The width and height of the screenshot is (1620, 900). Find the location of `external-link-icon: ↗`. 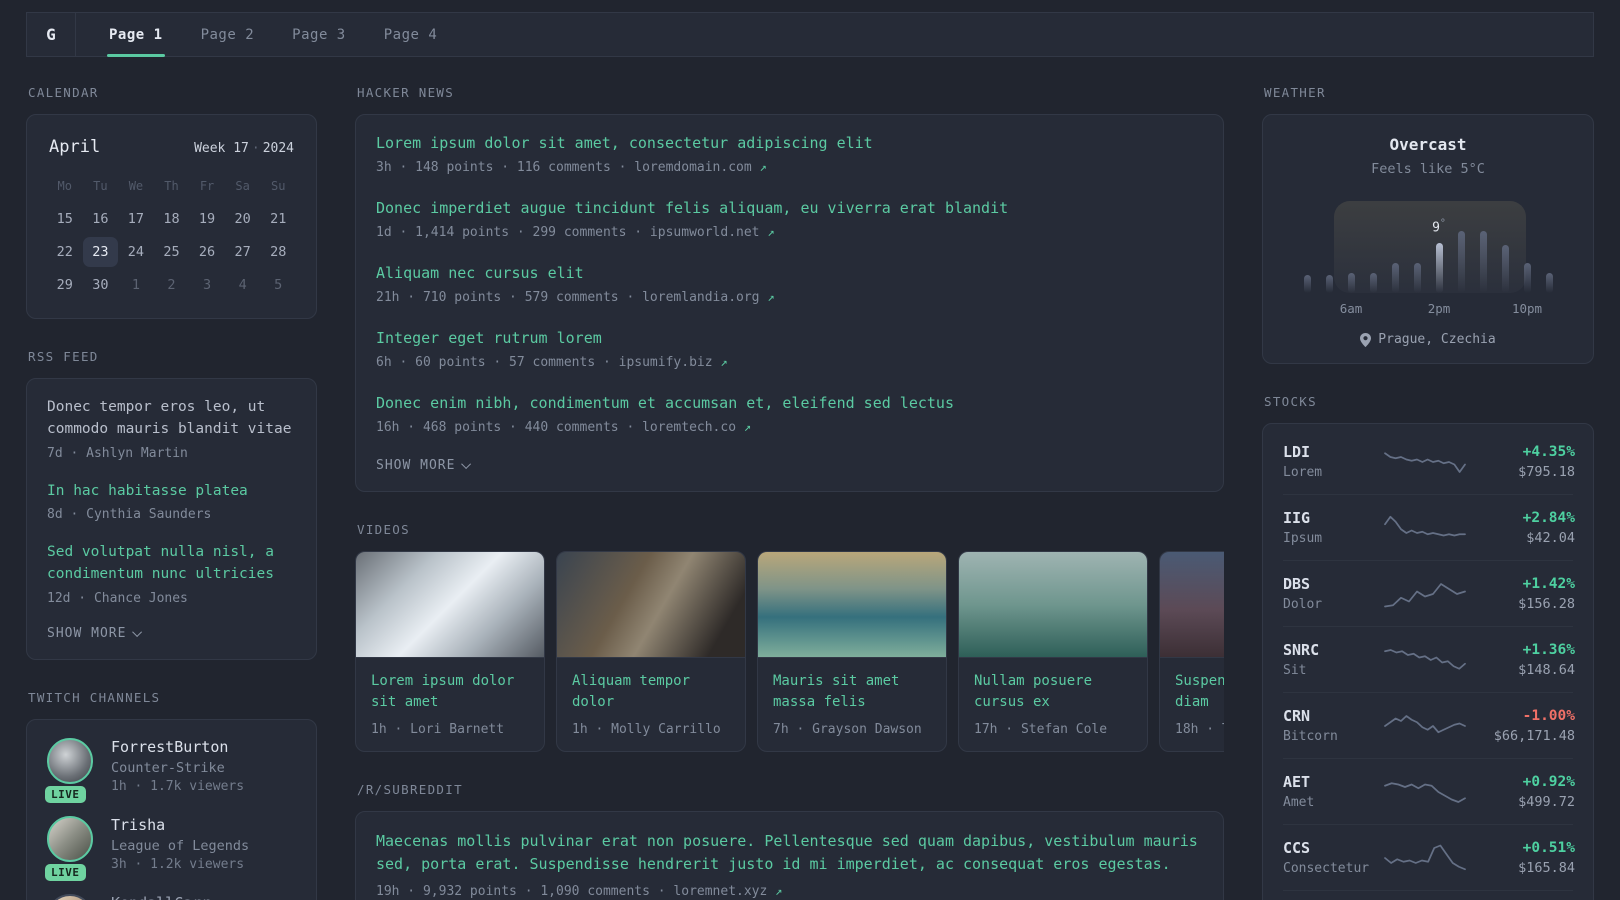

external-link-icon: ↗ is located at coordinates (763, 167).